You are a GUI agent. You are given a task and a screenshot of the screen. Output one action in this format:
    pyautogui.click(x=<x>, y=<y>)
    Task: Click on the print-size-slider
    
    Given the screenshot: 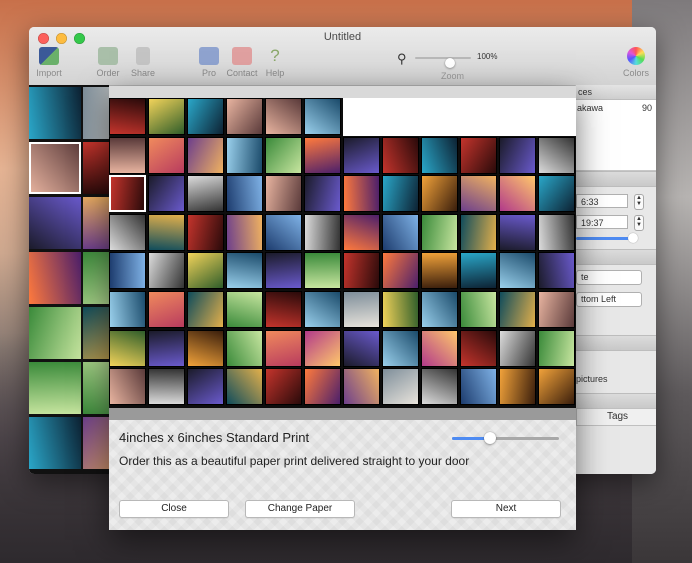 What is the action you would take?
    pyautogui.click(x=505, y=438)
    